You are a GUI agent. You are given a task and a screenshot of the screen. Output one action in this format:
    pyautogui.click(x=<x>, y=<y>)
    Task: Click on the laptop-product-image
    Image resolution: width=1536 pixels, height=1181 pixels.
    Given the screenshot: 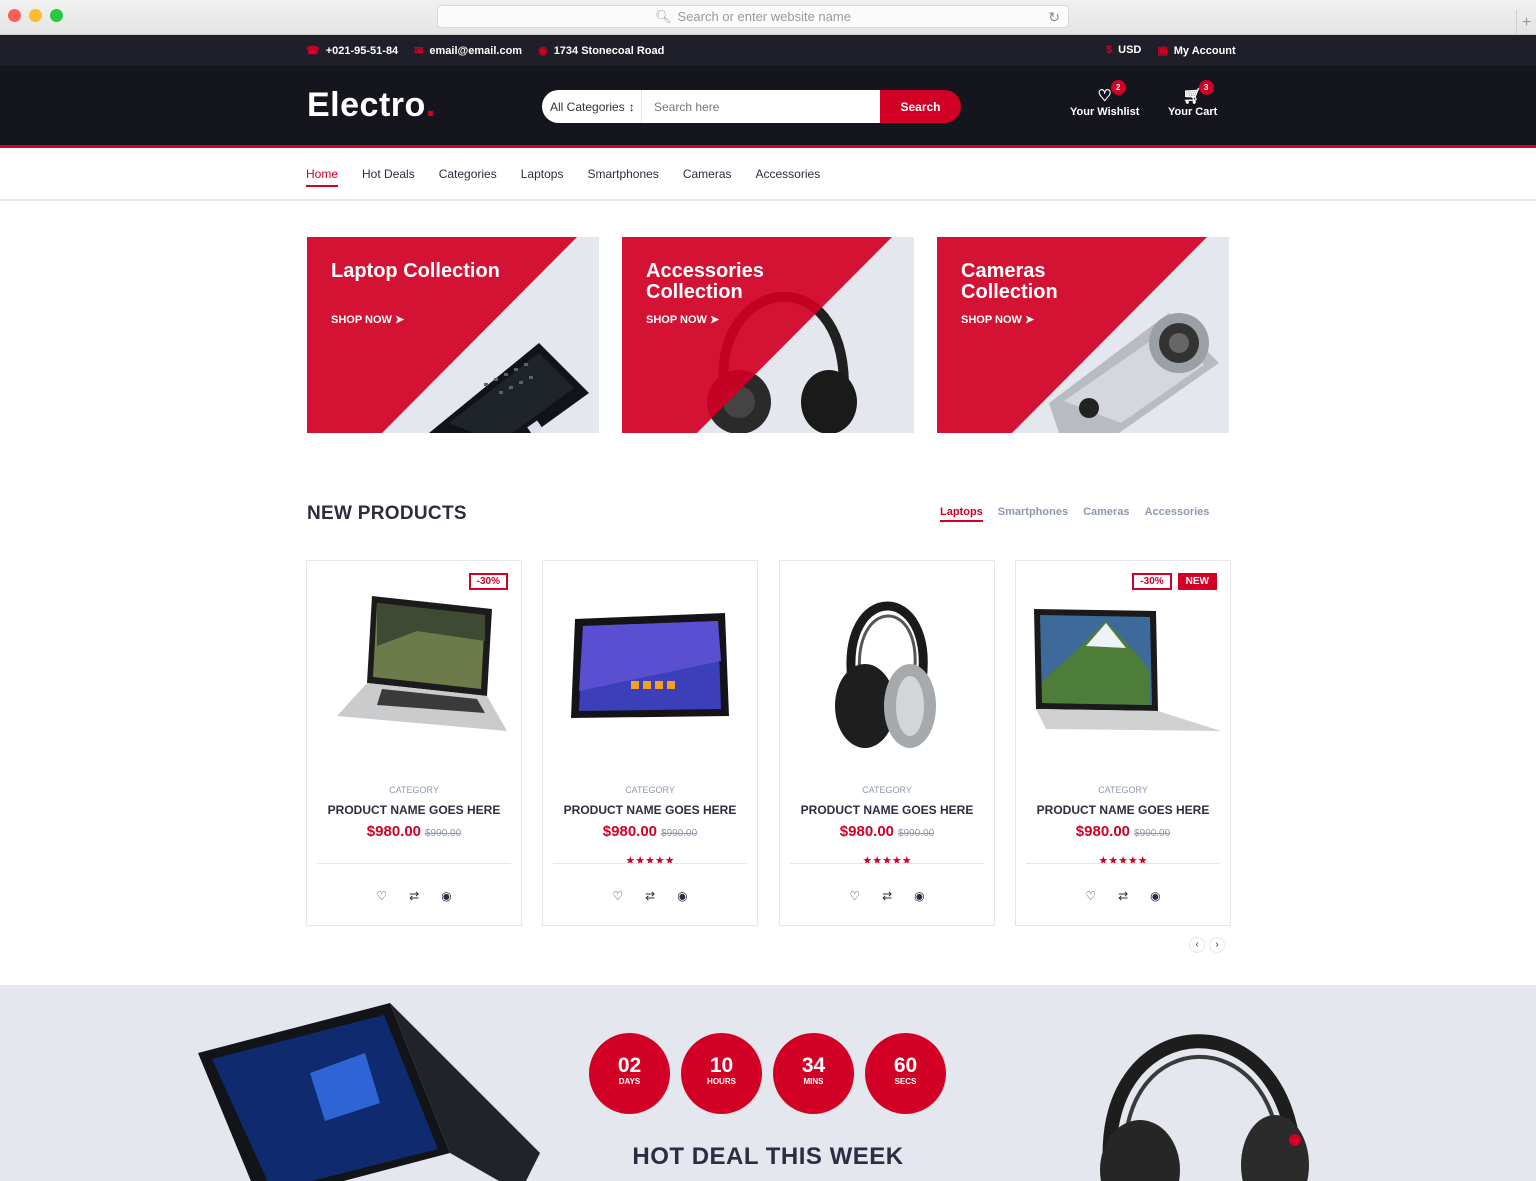 What is the action you would take?
    pyautogui.click(x=422, y=663)
    